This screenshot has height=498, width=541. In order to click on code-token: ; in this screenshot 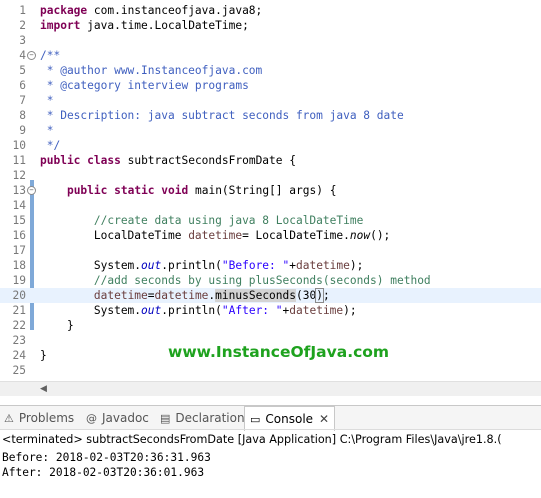, I will do `click(326, 295)`.